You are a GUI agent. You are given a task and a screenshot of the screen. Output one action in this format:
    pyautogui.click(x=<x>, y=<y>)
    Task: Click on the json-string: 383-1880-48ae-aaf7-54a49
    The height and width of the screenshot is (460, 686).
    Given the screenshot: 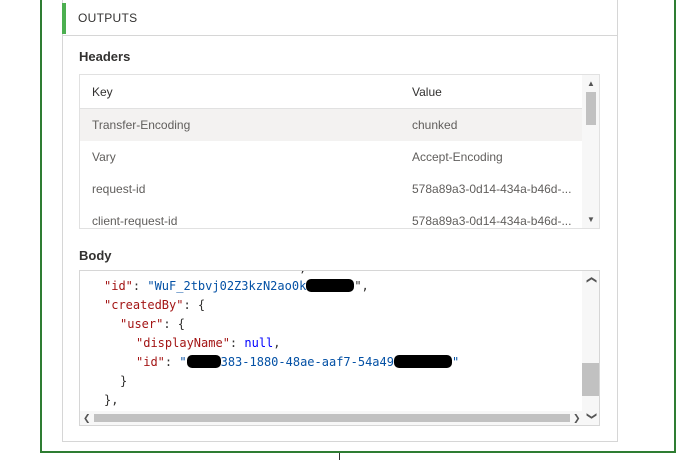 What is the action you would take?
    pyautogui.click(x=307, y=362)
    